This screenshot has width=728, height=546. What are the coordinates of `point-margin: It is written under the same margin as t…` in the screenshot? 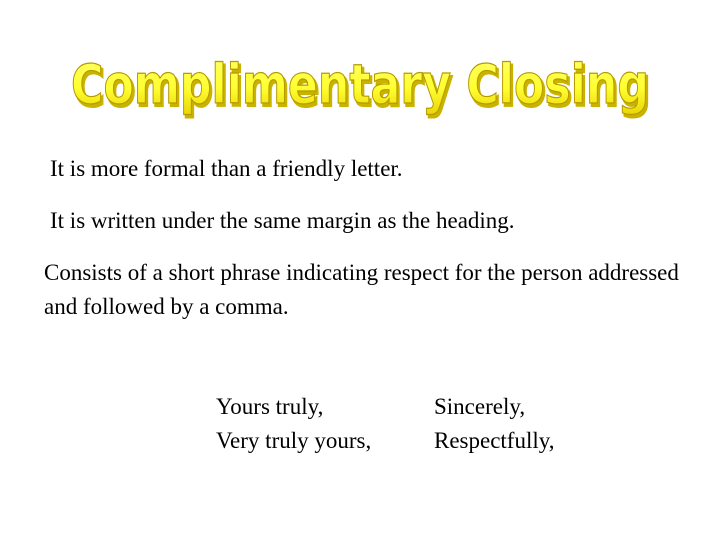 It's located at (282, 220).